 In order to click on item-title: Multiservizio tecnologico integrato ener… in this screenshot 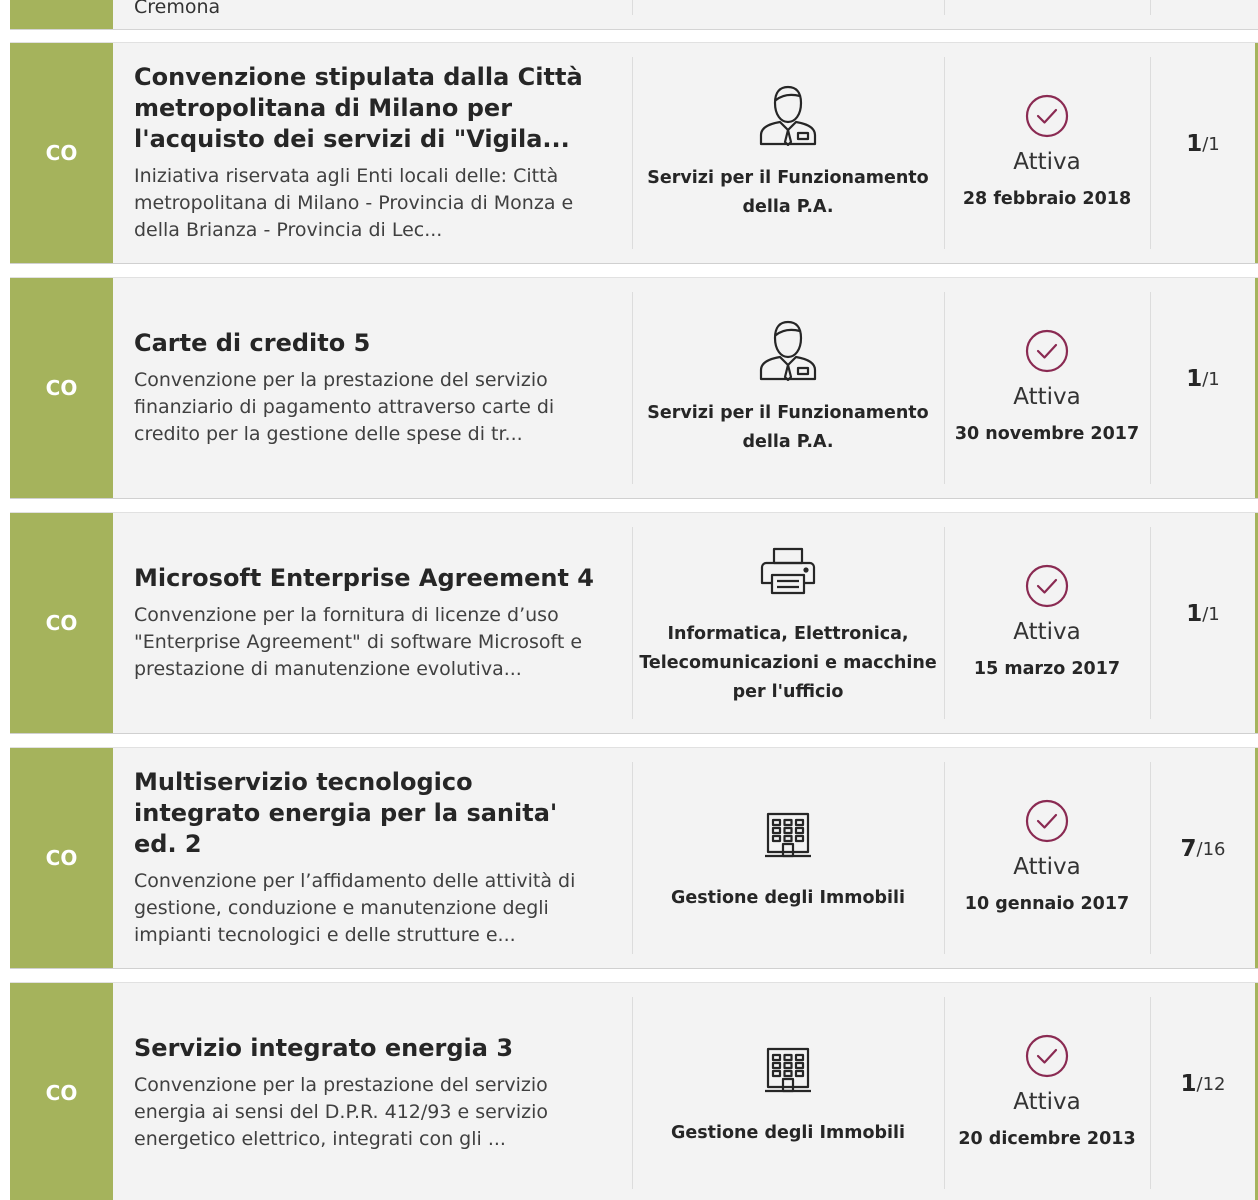, I will do `click(369, 813)`.